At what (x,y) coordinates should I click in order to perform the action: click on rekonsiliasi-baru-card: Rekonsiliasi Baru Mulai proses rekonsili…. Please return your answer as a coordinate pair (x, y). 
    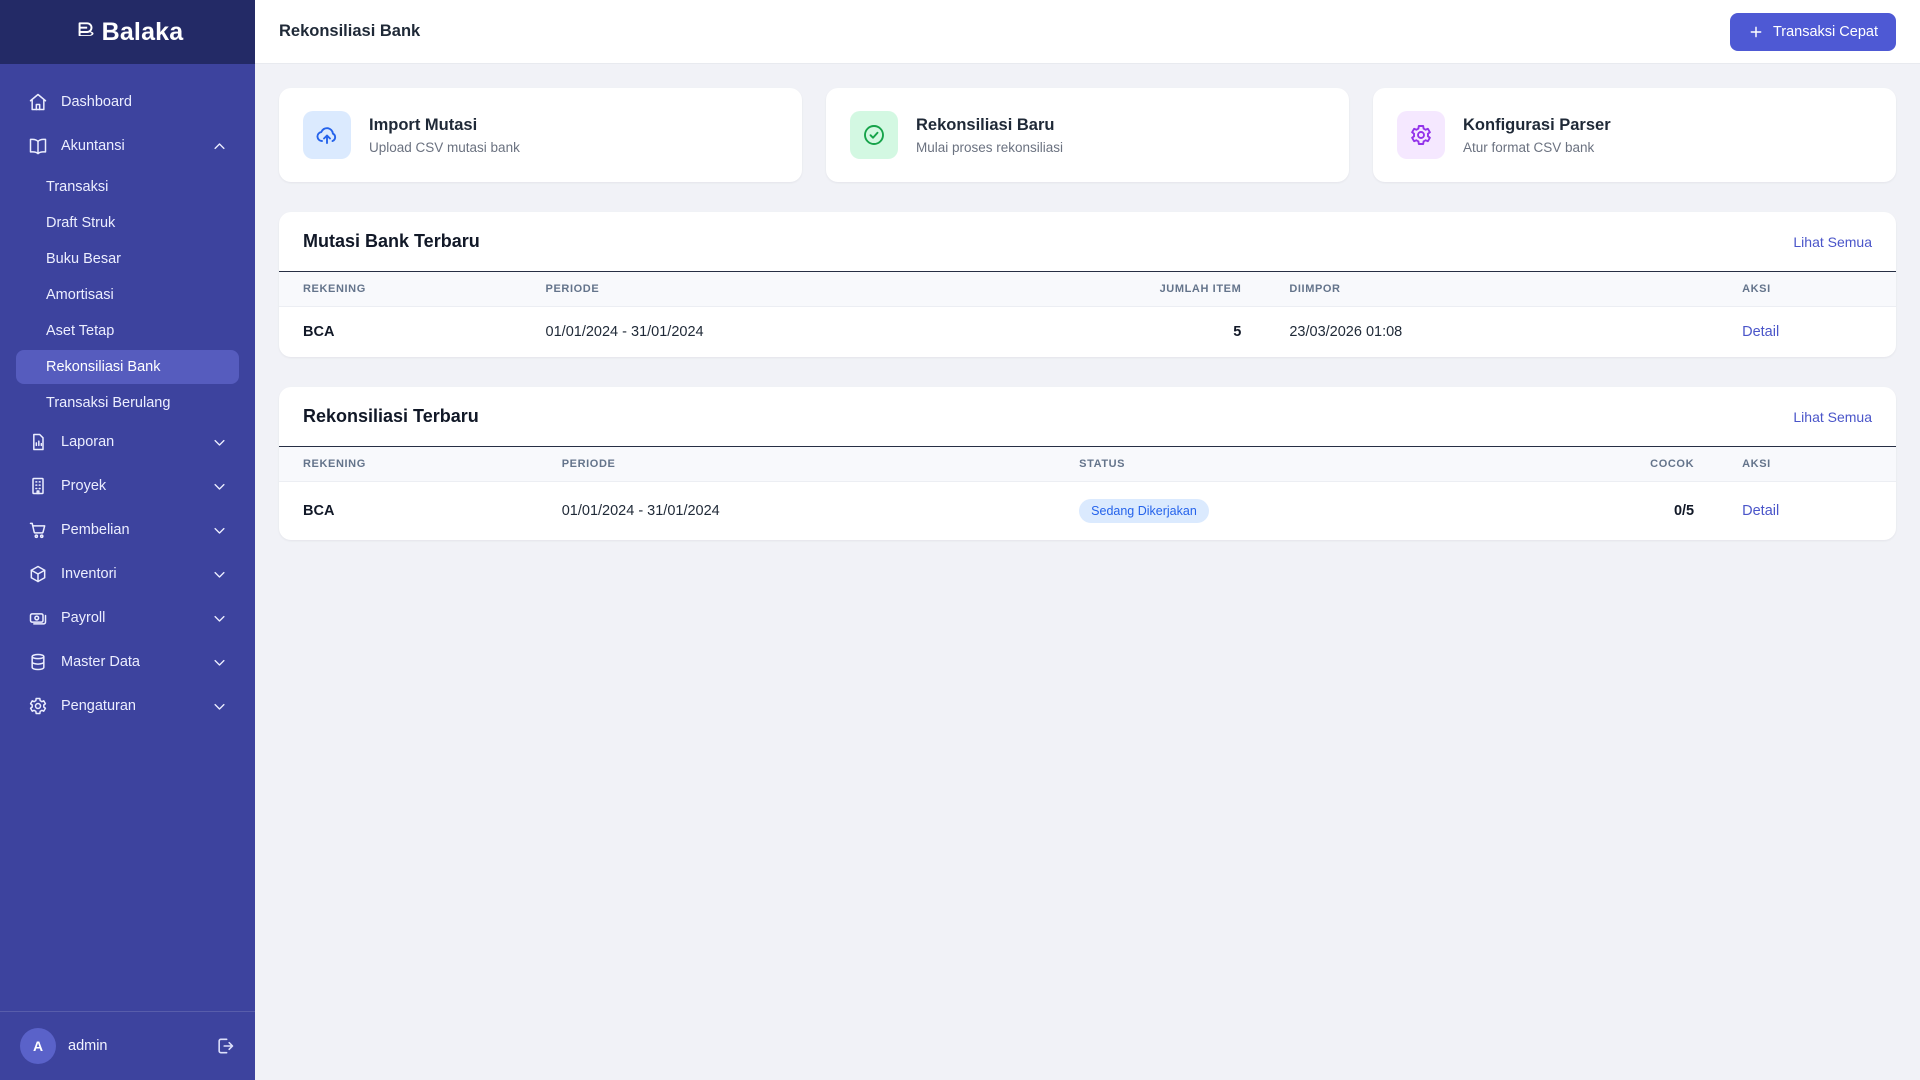
    Looking at the image, I should click on (1087, 135).